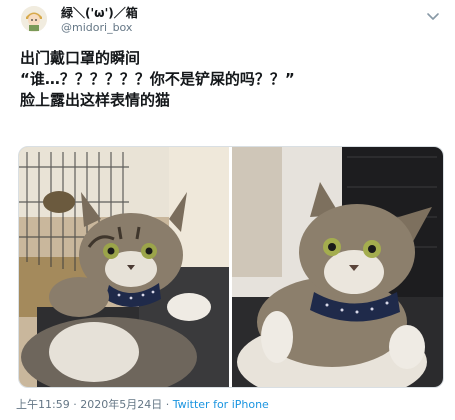 The height and width of the screenshot is (420, 455). Describe the element at coordinates (96, 28) in the screenshot. I see `user-handle: @midori_box` at that location.